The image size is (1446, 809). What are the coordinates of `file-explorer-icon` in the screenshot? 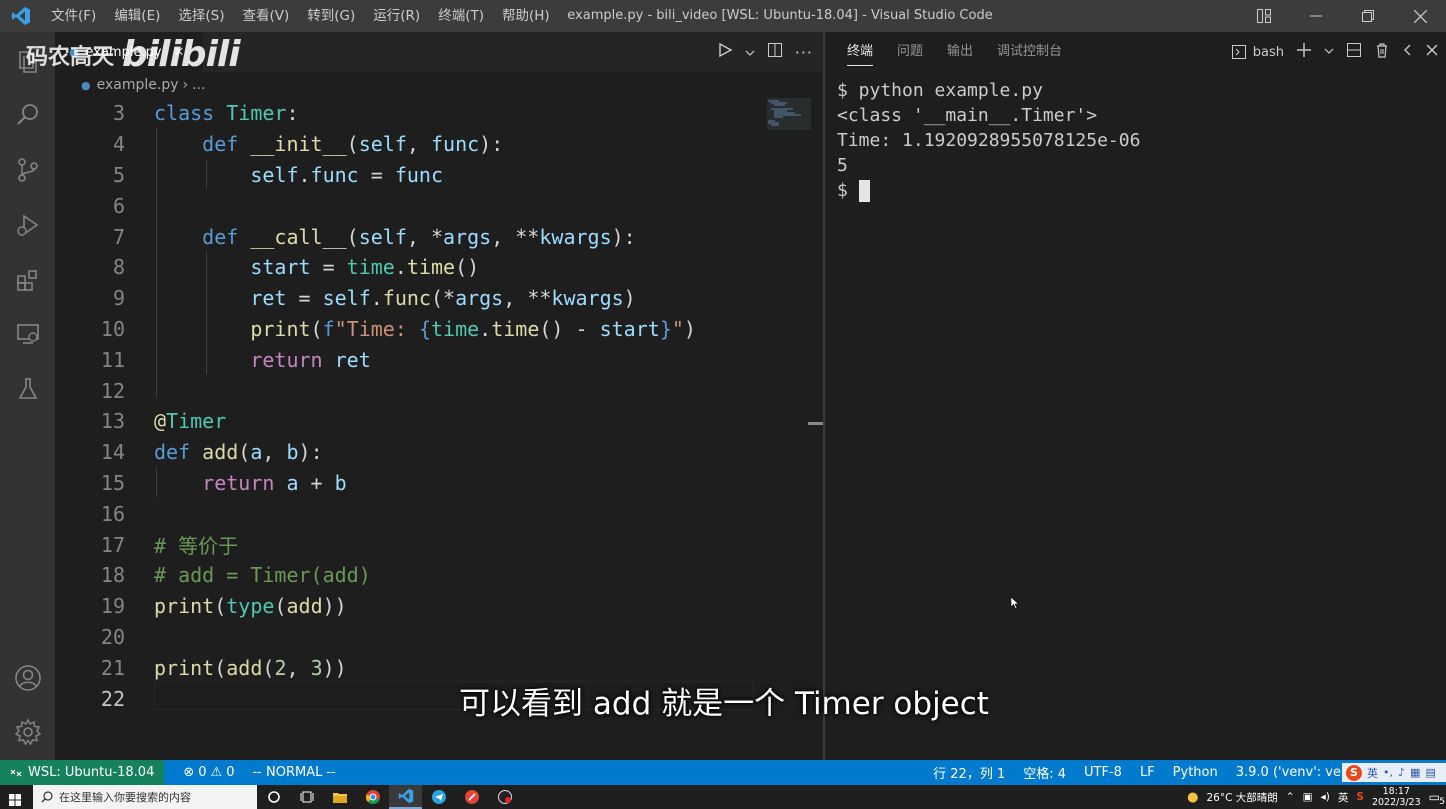 It's located at (339, 797).